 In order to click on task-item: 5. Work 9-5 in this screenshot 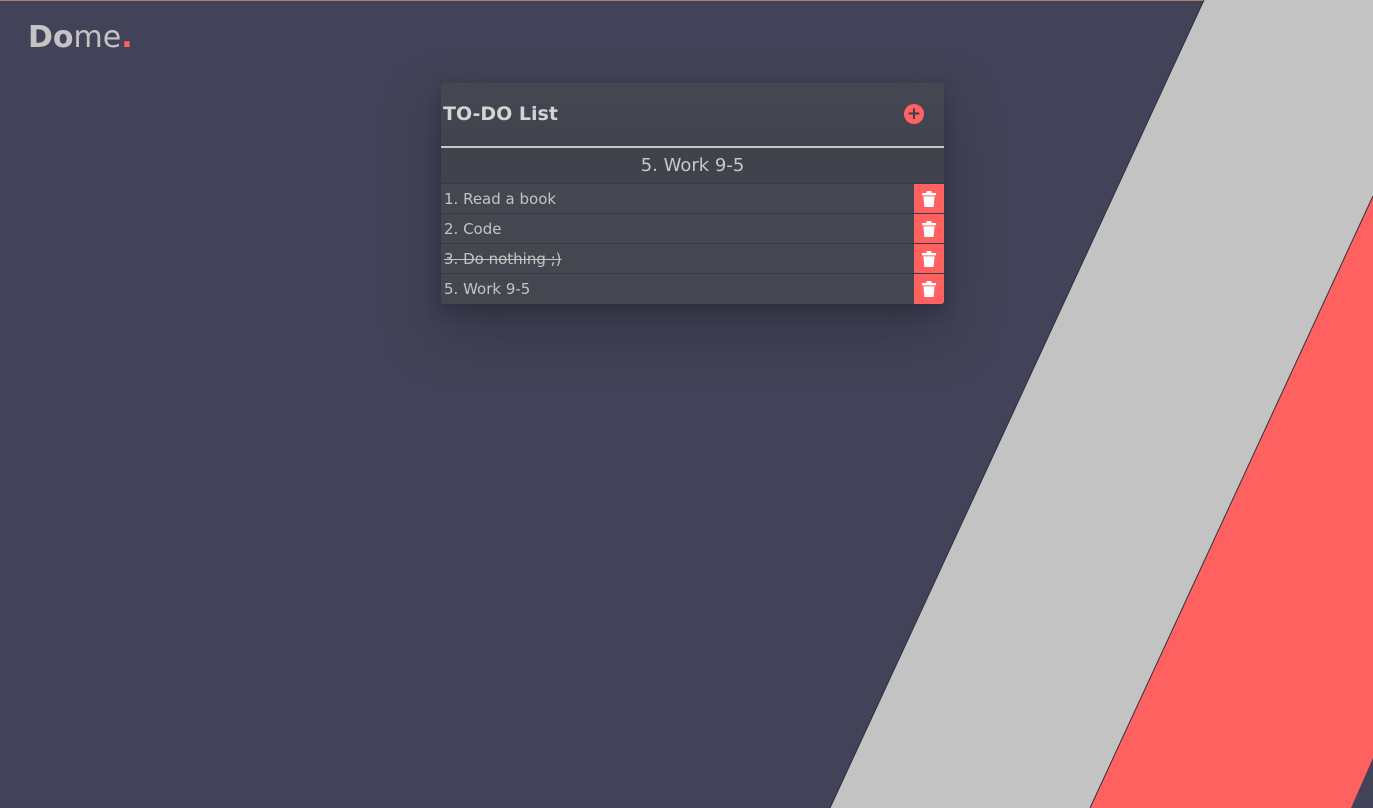, I will do `click(692, 289)`.